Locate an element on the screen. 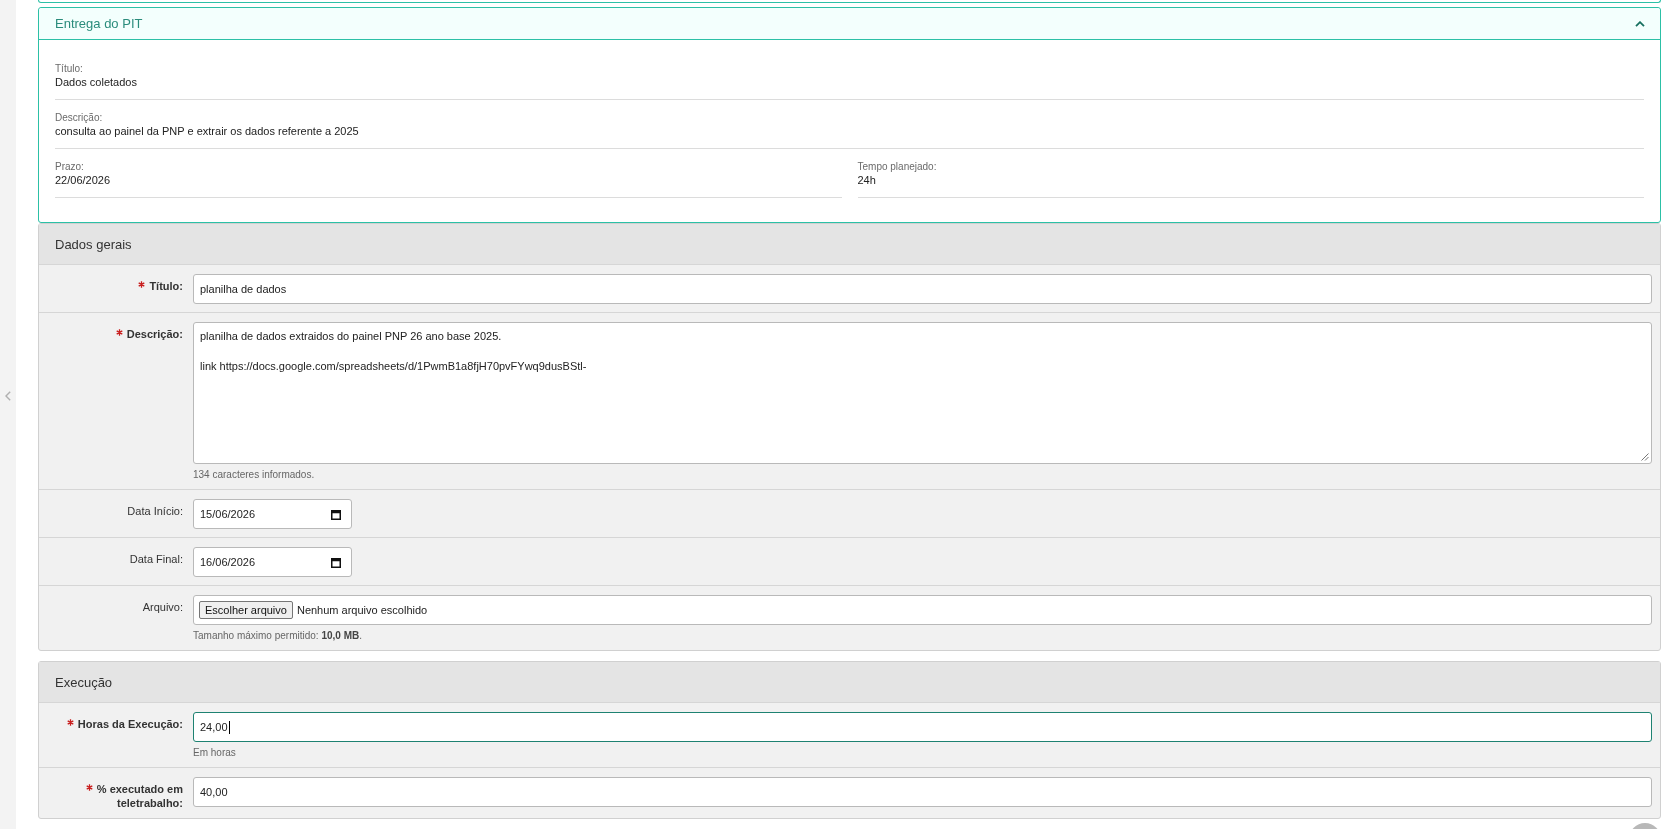 The height and width of the screenshot is (829, 1677). text-area: planilha de dados extraidos do painel PNP 26 ano base 2025. link https://docs.google.com/spreadsheets/d/1PwmB1a8fjH70pvFYwq9dusBStl- is located at coordinates (922, 393).